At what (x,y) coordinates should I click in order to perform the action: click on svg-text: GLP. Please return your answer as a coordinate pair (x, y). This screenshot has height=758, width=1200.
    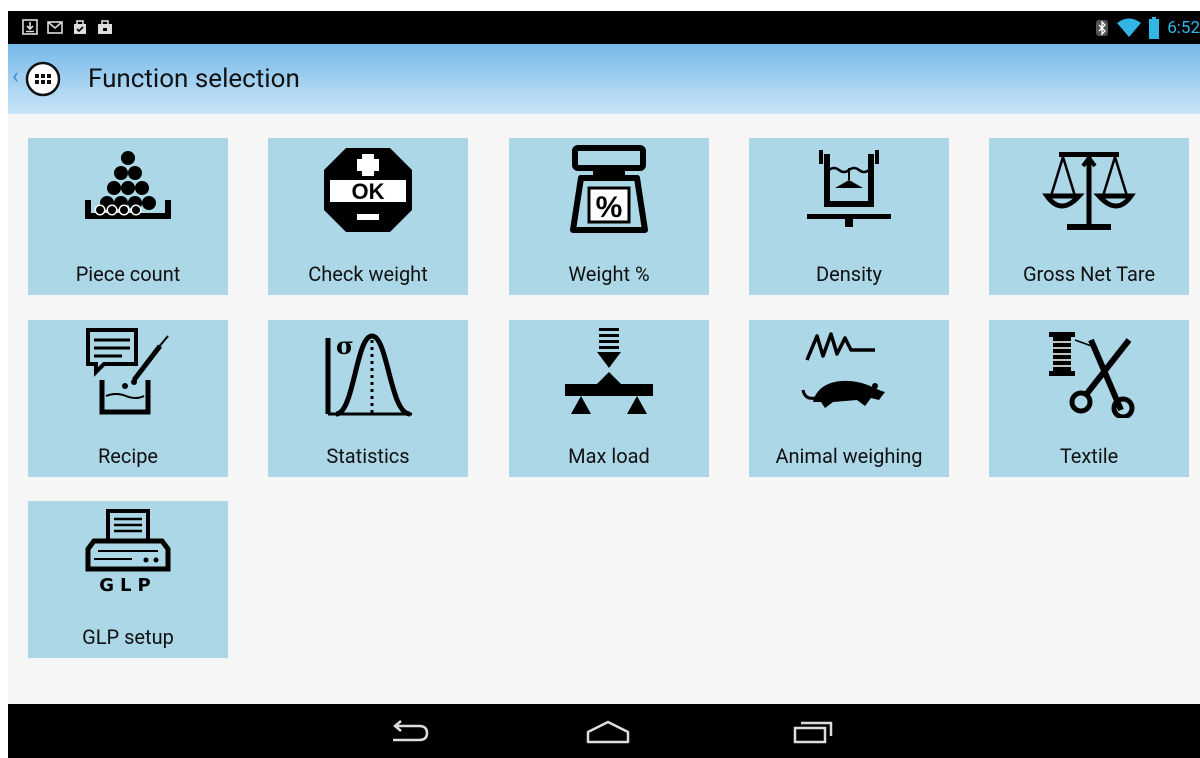
    Looking at the image, I should click on (127, 585).